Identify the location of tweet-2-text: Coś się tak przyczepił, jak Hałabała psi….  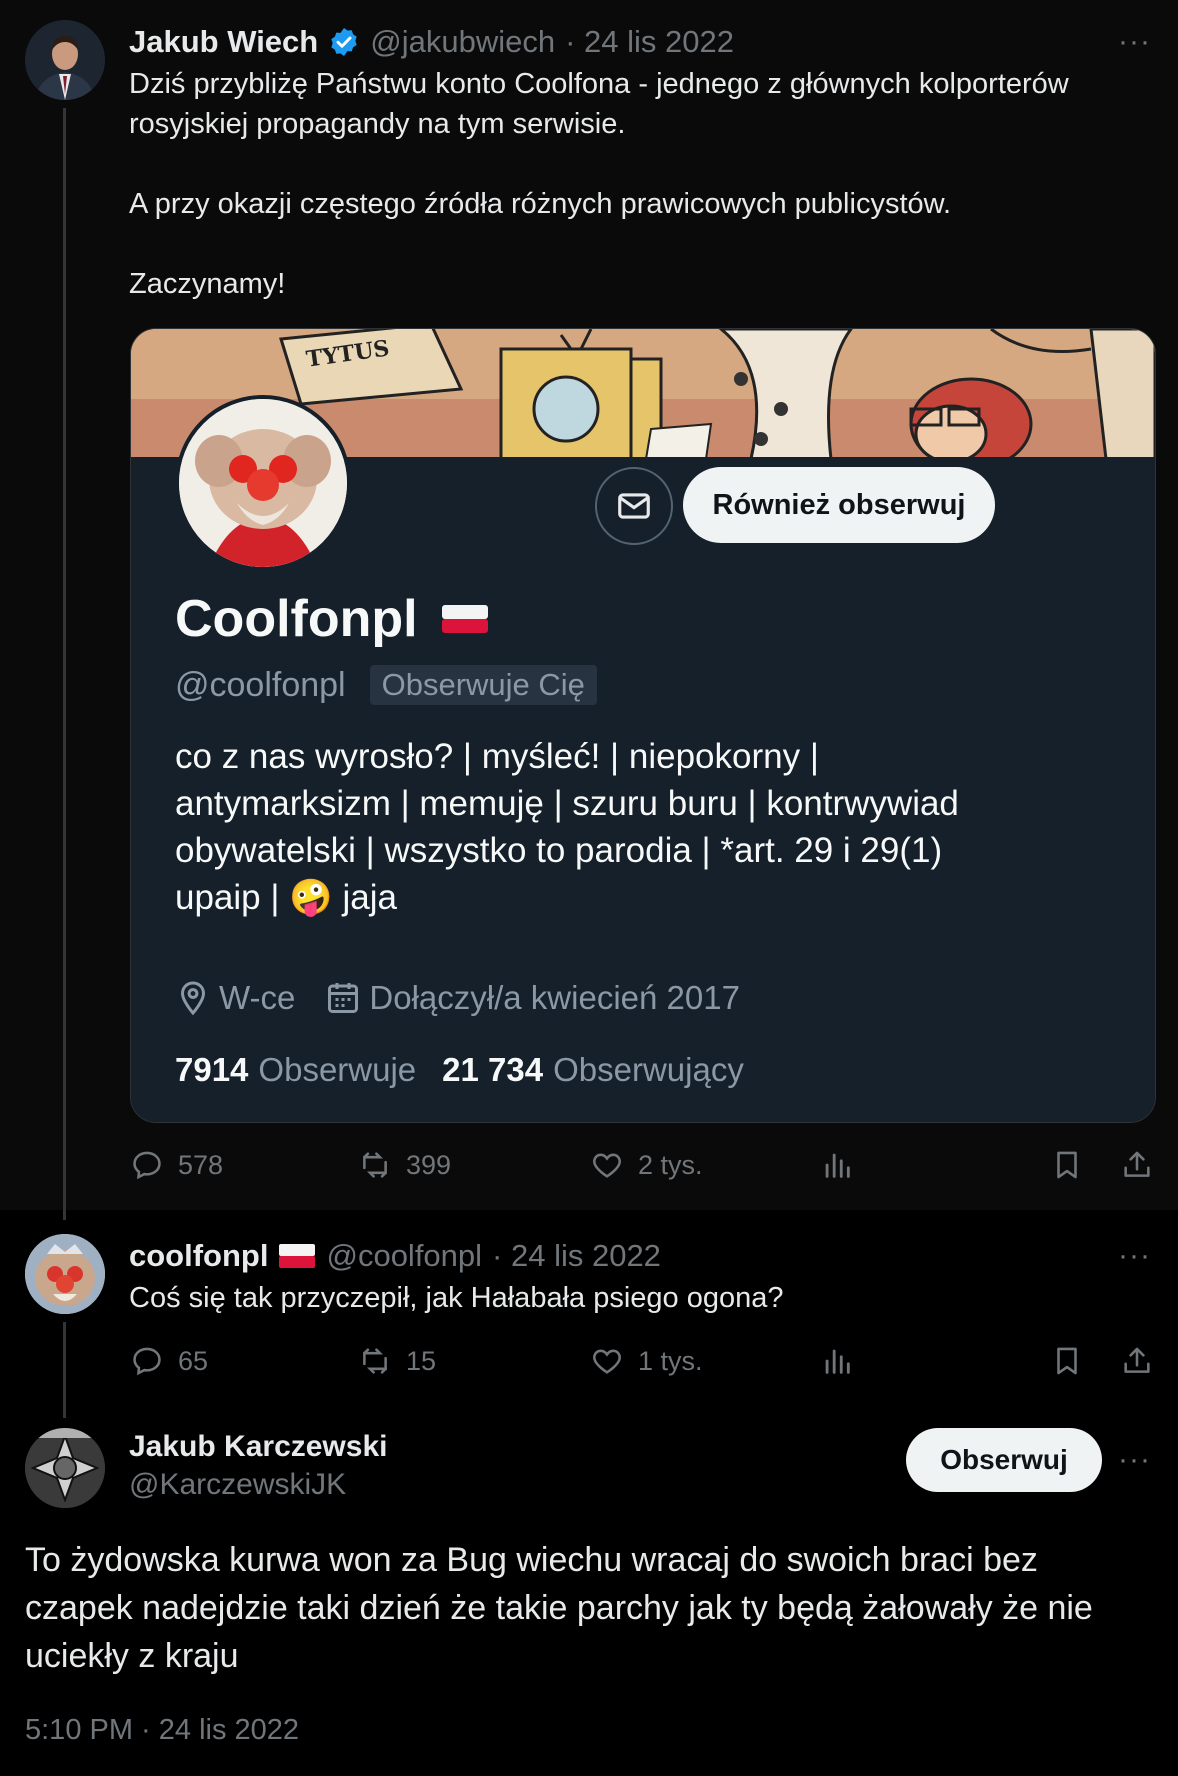
(456, 1298).